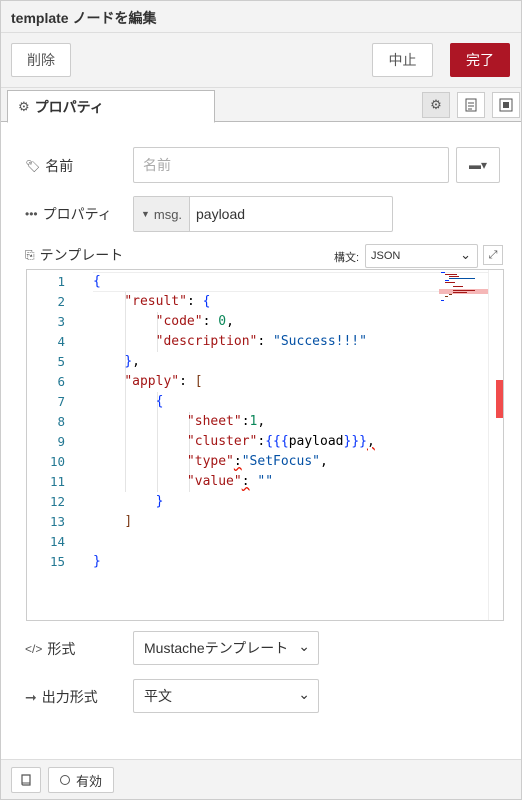  What do you see at coordinates (261, 105) in the screenshot?
I see `tab-bar: ⚙ プロパティ ⚙` at bounding box center [261, 105].